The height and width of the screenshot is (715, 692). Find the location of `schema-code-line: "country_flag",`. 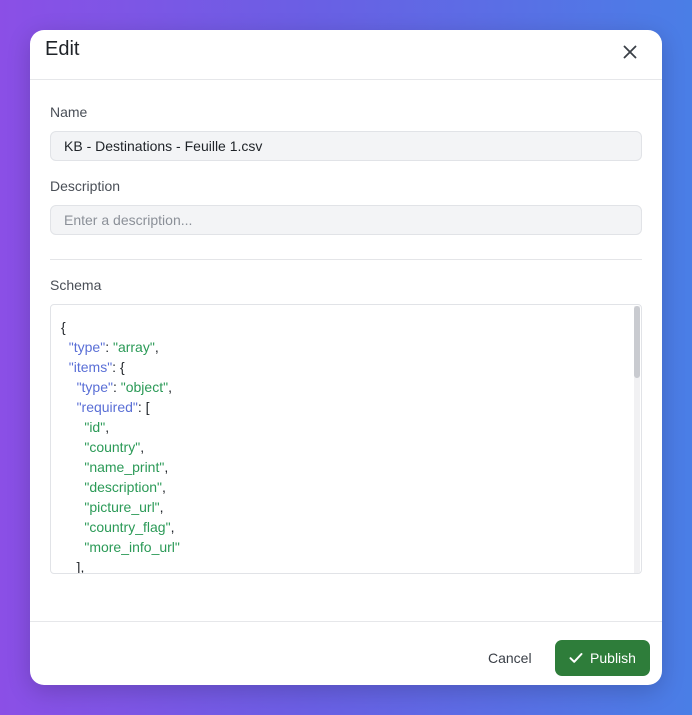

schema-code-line: "country_flag", is located at coordinates (120, 527).